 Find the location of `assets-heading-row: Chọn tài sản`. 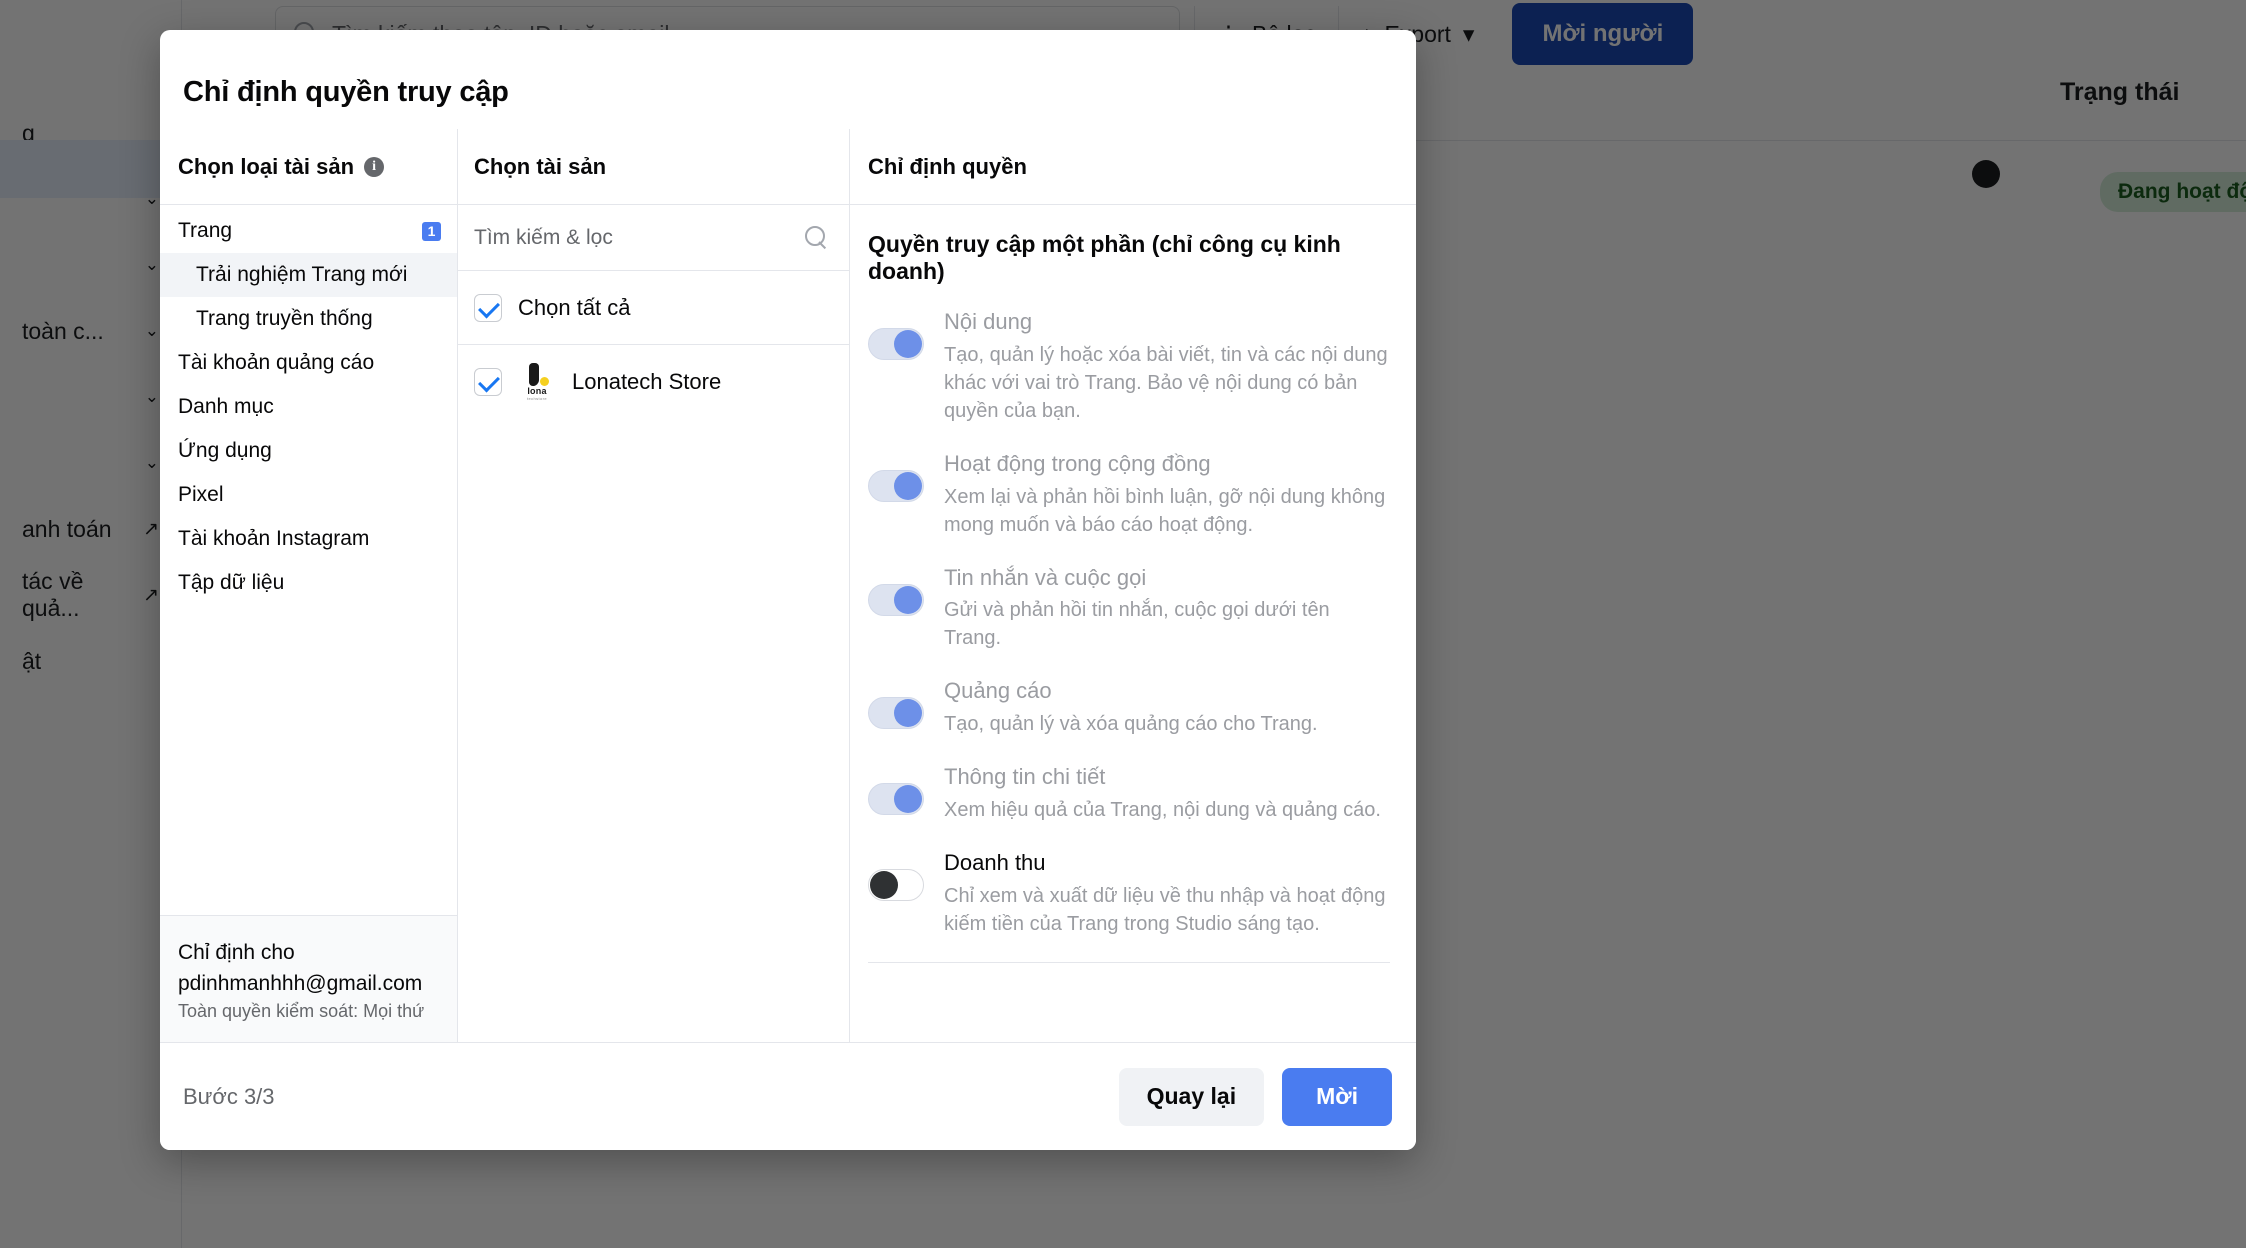

assets-heading-row: Chọn tài sản is located at coordinates (653, 167).